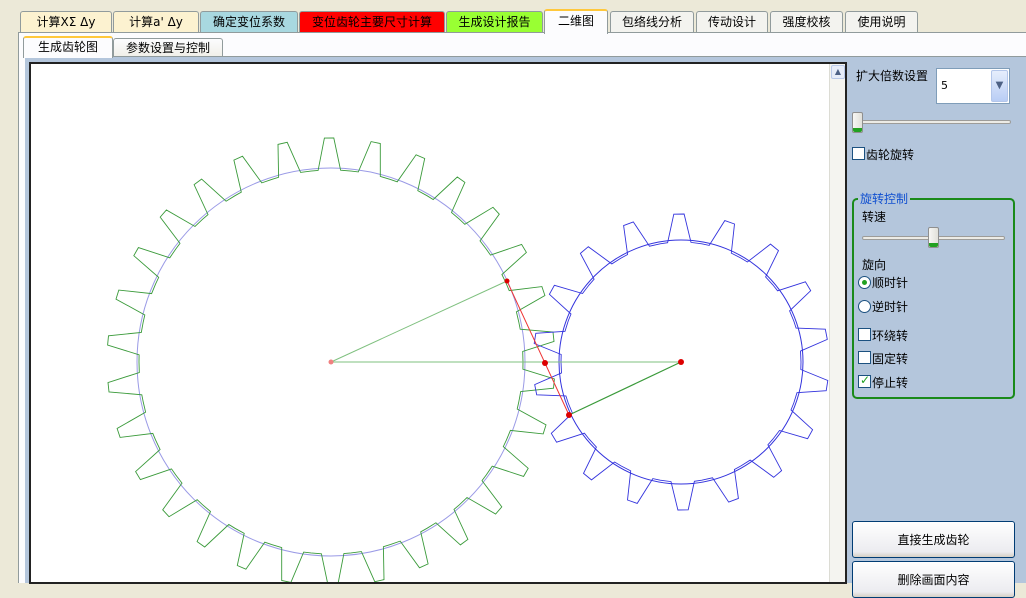 This screenshot has width=1026, height=598. What do you see at coordinates (890, 155) in the screenshot?
I see `gear-rotate-label: 齿轮旋转` at bounding box center [890, 155].